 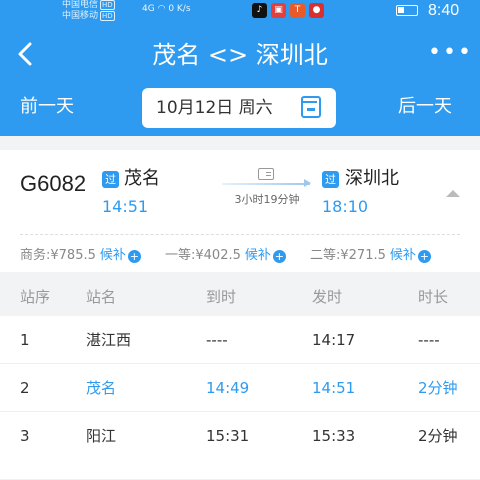 I want to click on price-business: 商务:¥785.5 候补 +, so click(x=80, y=256).